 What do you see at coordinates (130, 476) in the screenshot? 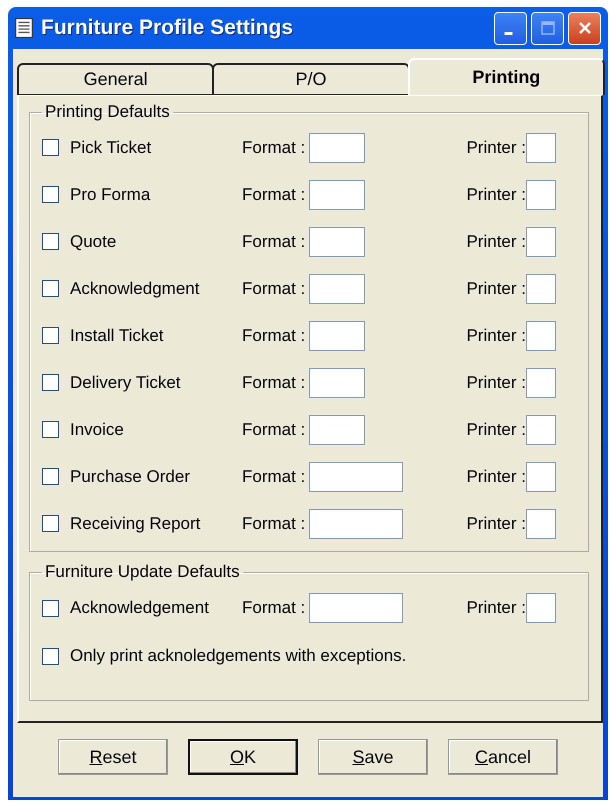
I see `option-label: Purchase Order` at bounding box center [130, 476].